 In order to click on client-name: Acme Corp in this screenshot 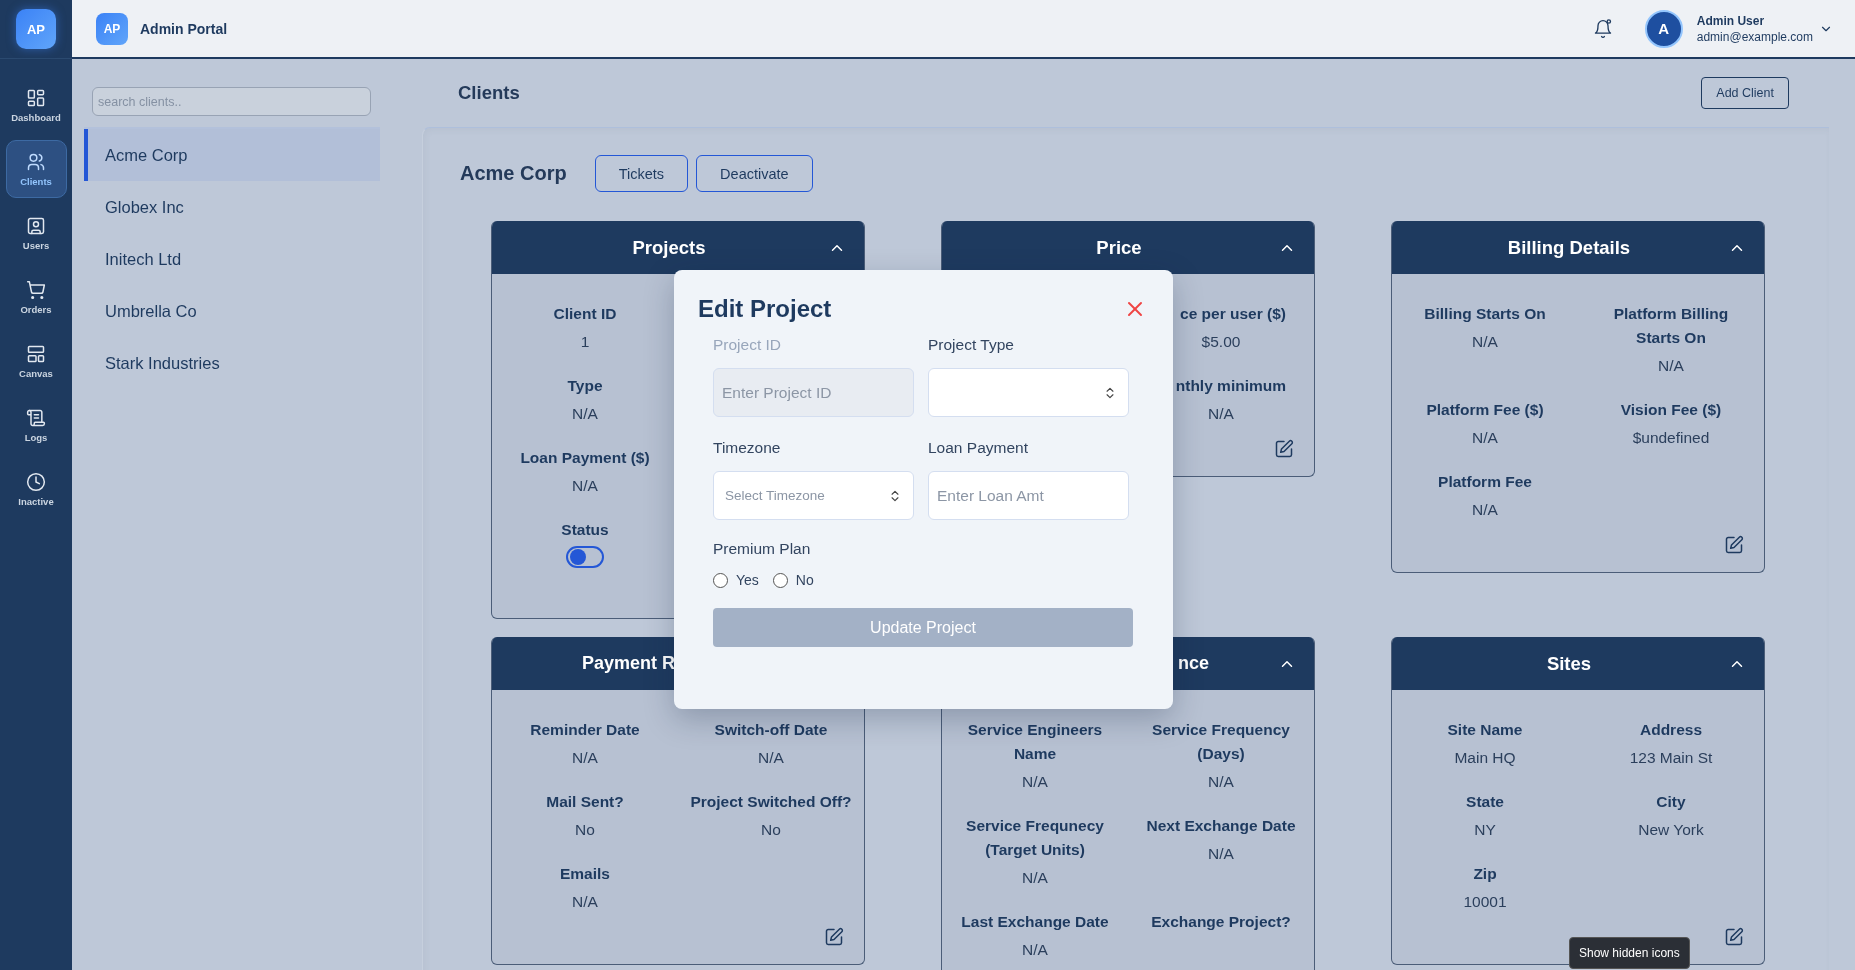, I will do `click(513, 173)`.